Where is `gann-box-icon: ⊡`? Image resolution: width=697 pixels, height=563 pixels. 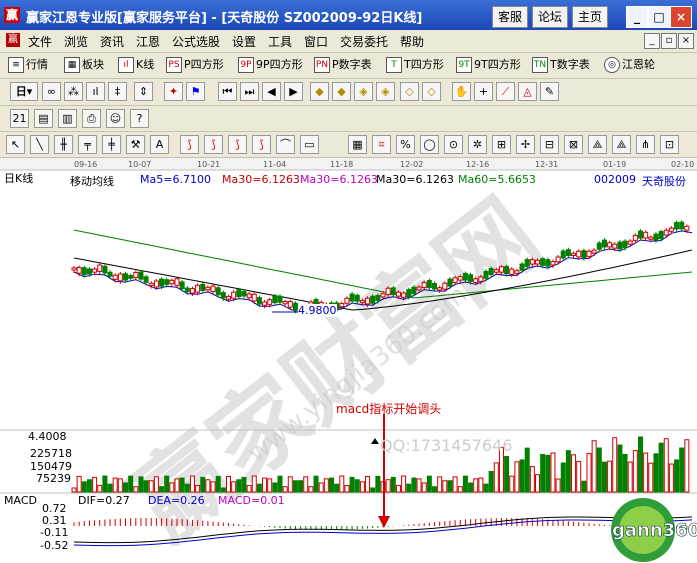
gann-box-icon: ⊡ is located at coordinates (669, 144).